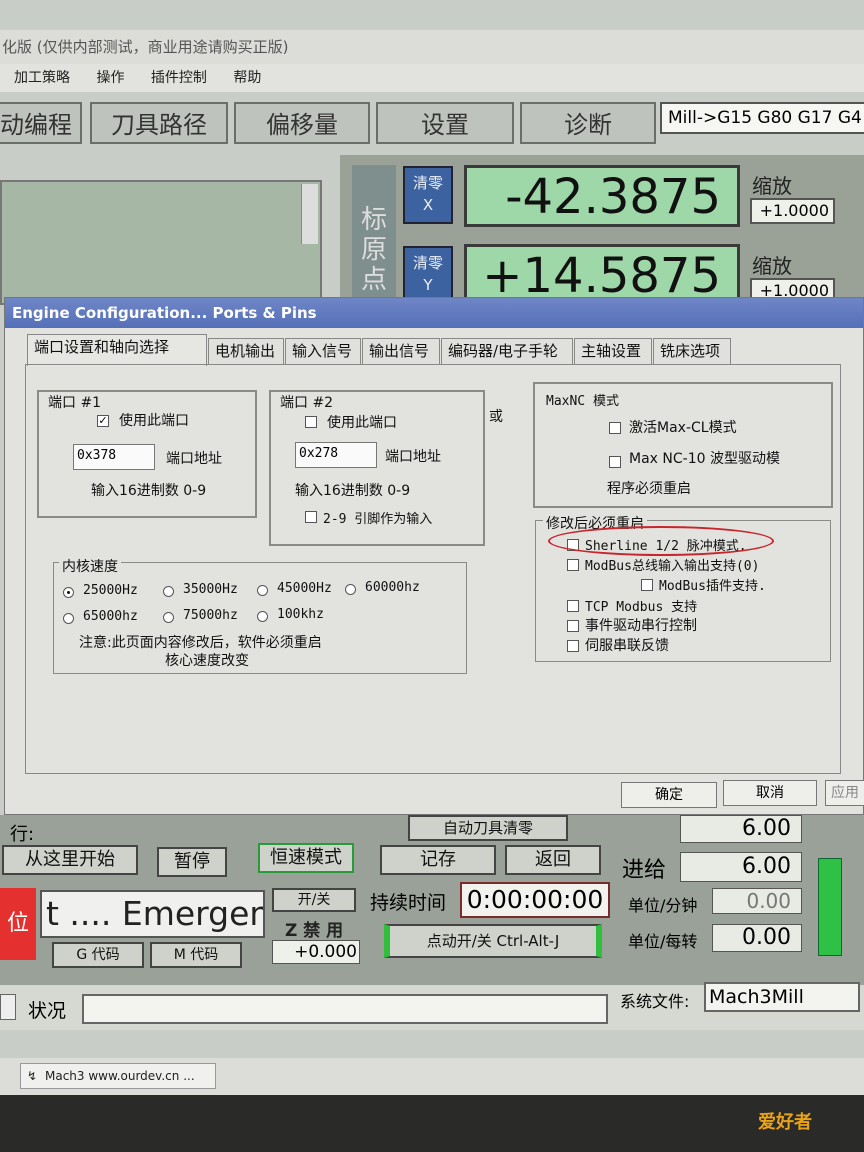  I want to click on port2-hint: 输入16进制数 0-9, so click(353, 491).